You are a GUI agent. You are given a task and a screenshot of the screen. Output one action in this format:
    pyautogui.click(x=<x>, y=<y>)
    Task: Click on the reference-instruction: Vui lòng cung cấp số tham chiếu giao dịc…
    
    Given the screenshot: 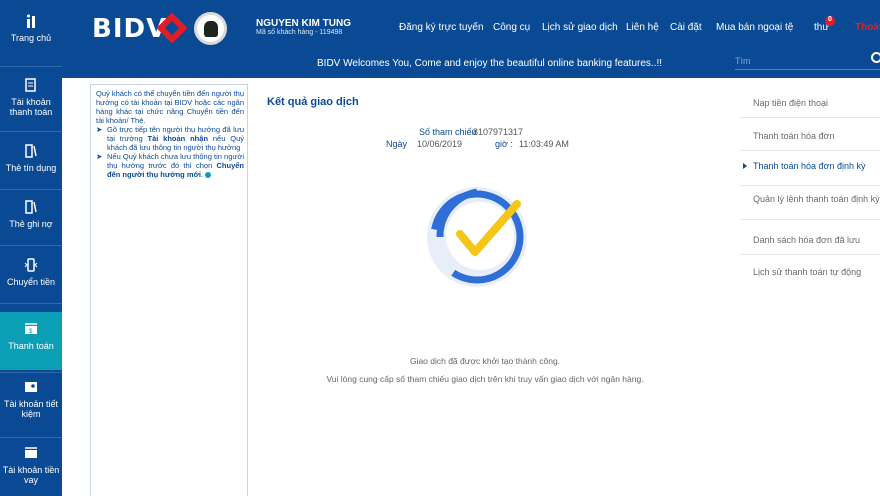 What is the action you would take?
    pyautogui.click(x=485, y=379)
    